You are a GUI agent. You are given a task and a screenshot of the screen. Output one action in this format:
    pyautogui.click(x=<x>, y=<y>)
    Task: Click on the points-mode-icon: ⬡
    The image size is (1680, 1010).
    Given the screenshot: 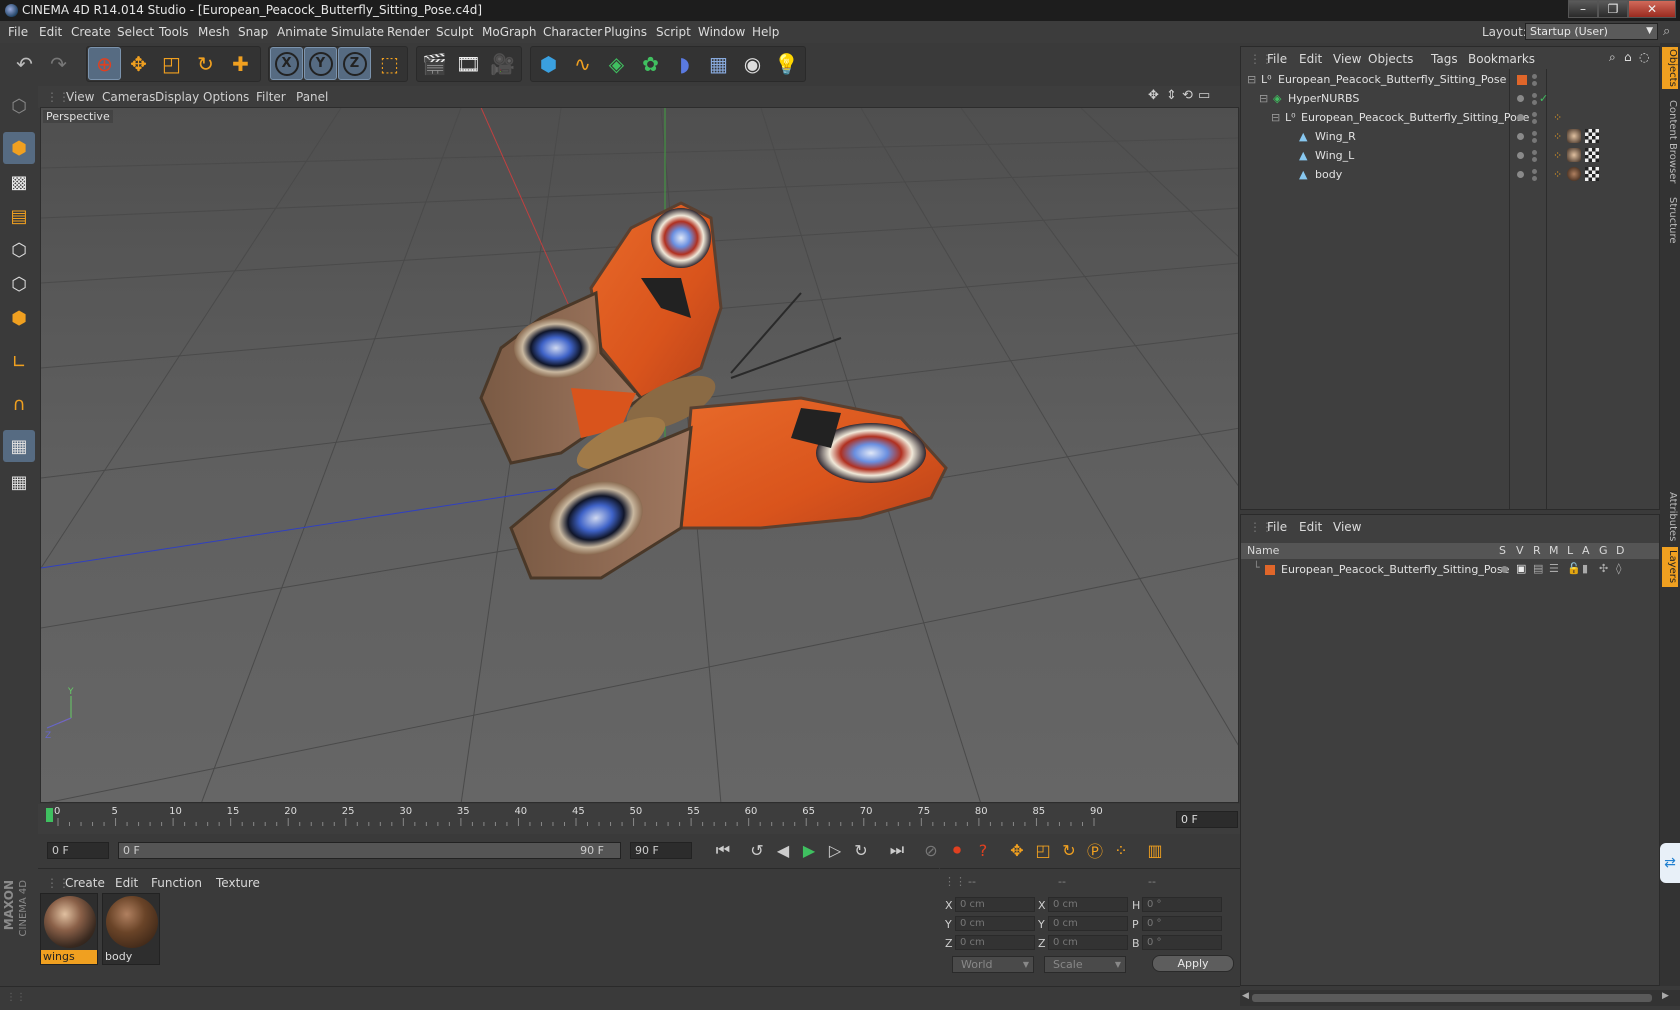 What is the action you would take?
    pyautogui.click(x=19, y=250)
    